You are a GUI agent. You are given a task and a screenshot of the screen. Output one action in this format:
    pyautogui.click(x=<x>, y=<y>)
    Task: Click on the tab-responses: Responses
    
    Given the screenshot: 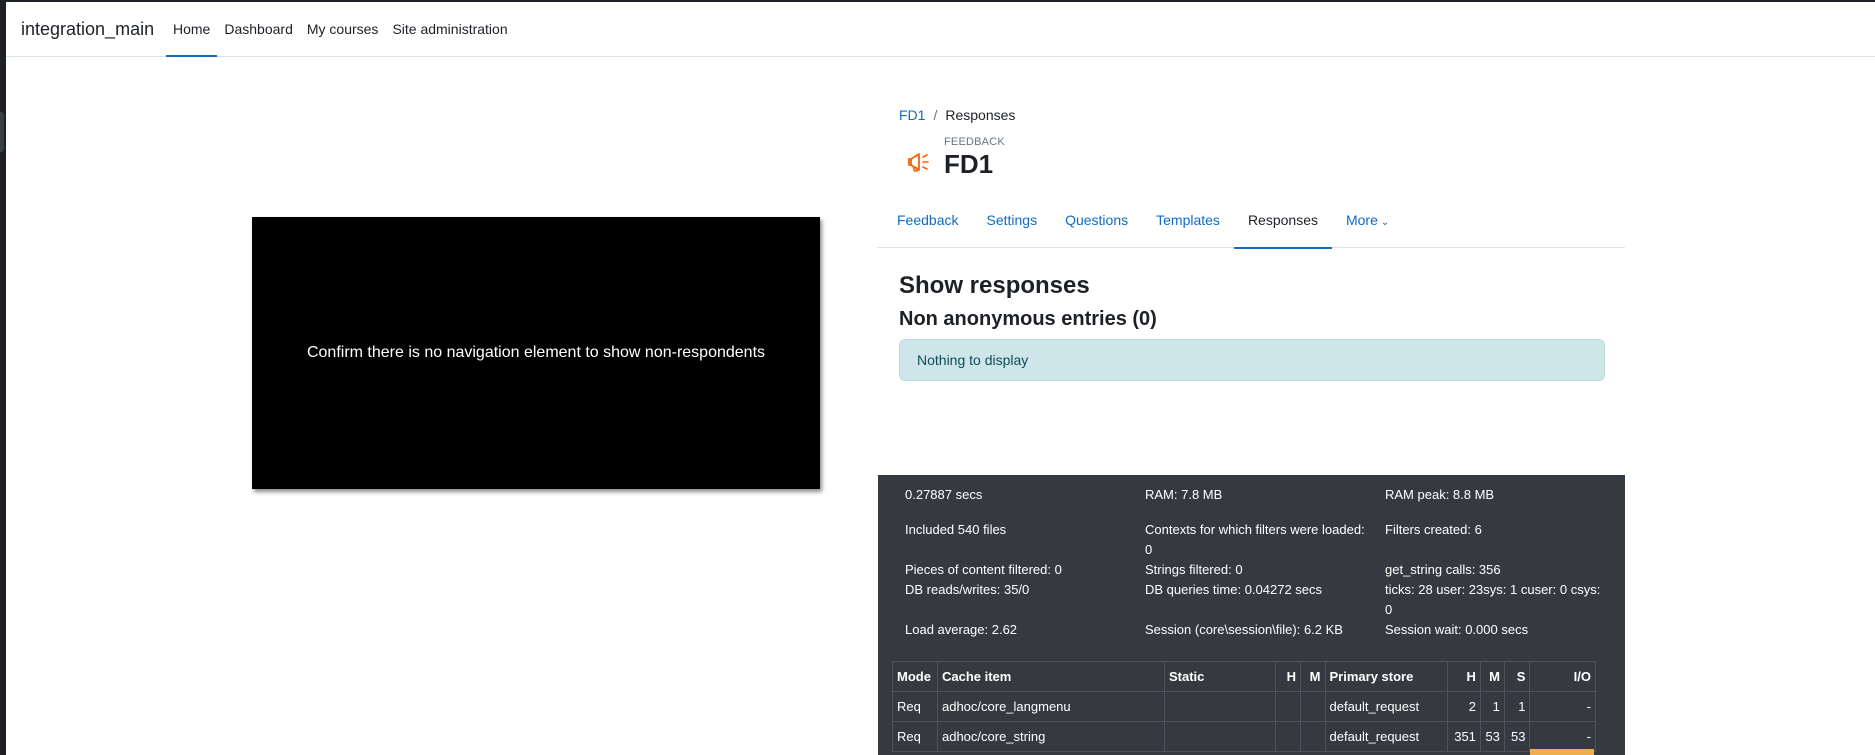 What is the action you would take?
    pyautogui.click(x=1283, y=224)
    